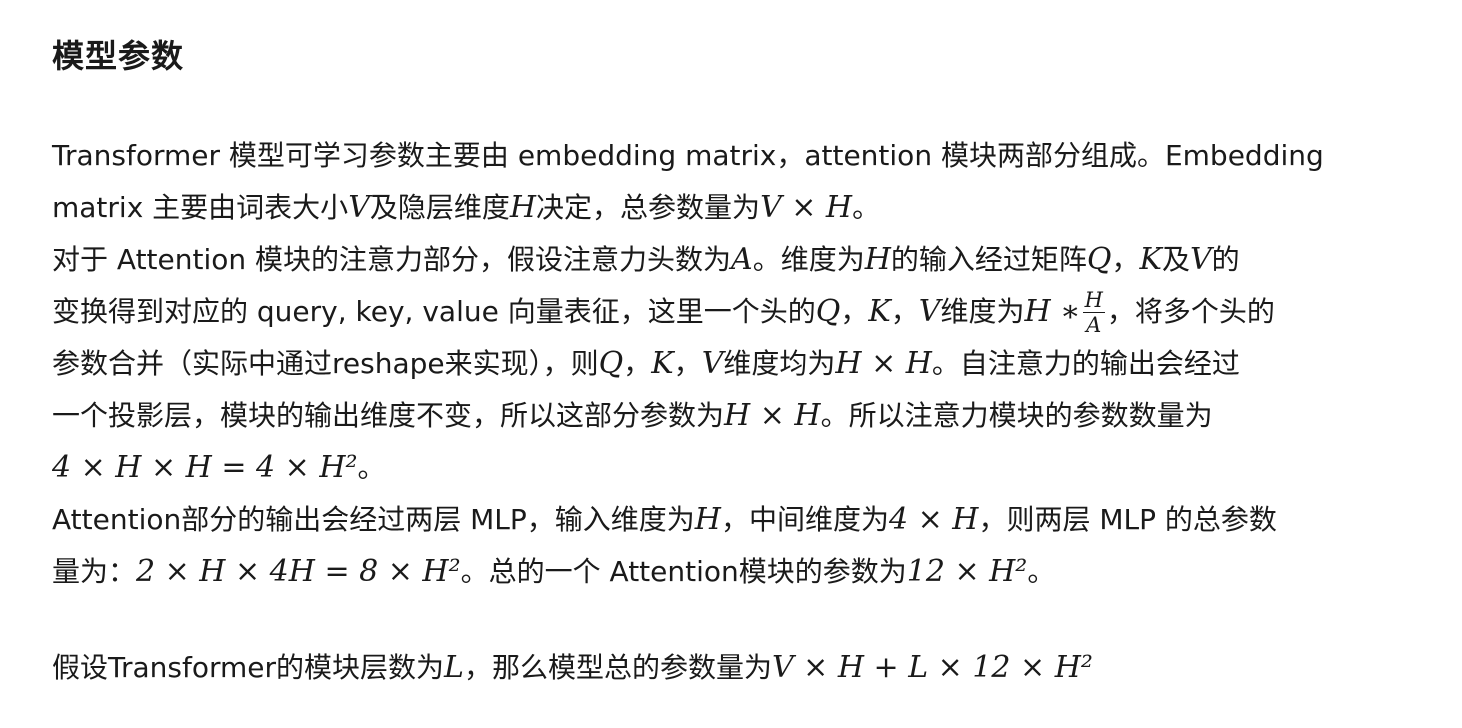 Image resolution: width=1462 pixels, height=728 pixels. What do you see at coordinates (373, 519) in the screenshot?
I see `text: Attention部分的输出会经过两层 MLP，输入维度为` at bounding box center [373, 519].